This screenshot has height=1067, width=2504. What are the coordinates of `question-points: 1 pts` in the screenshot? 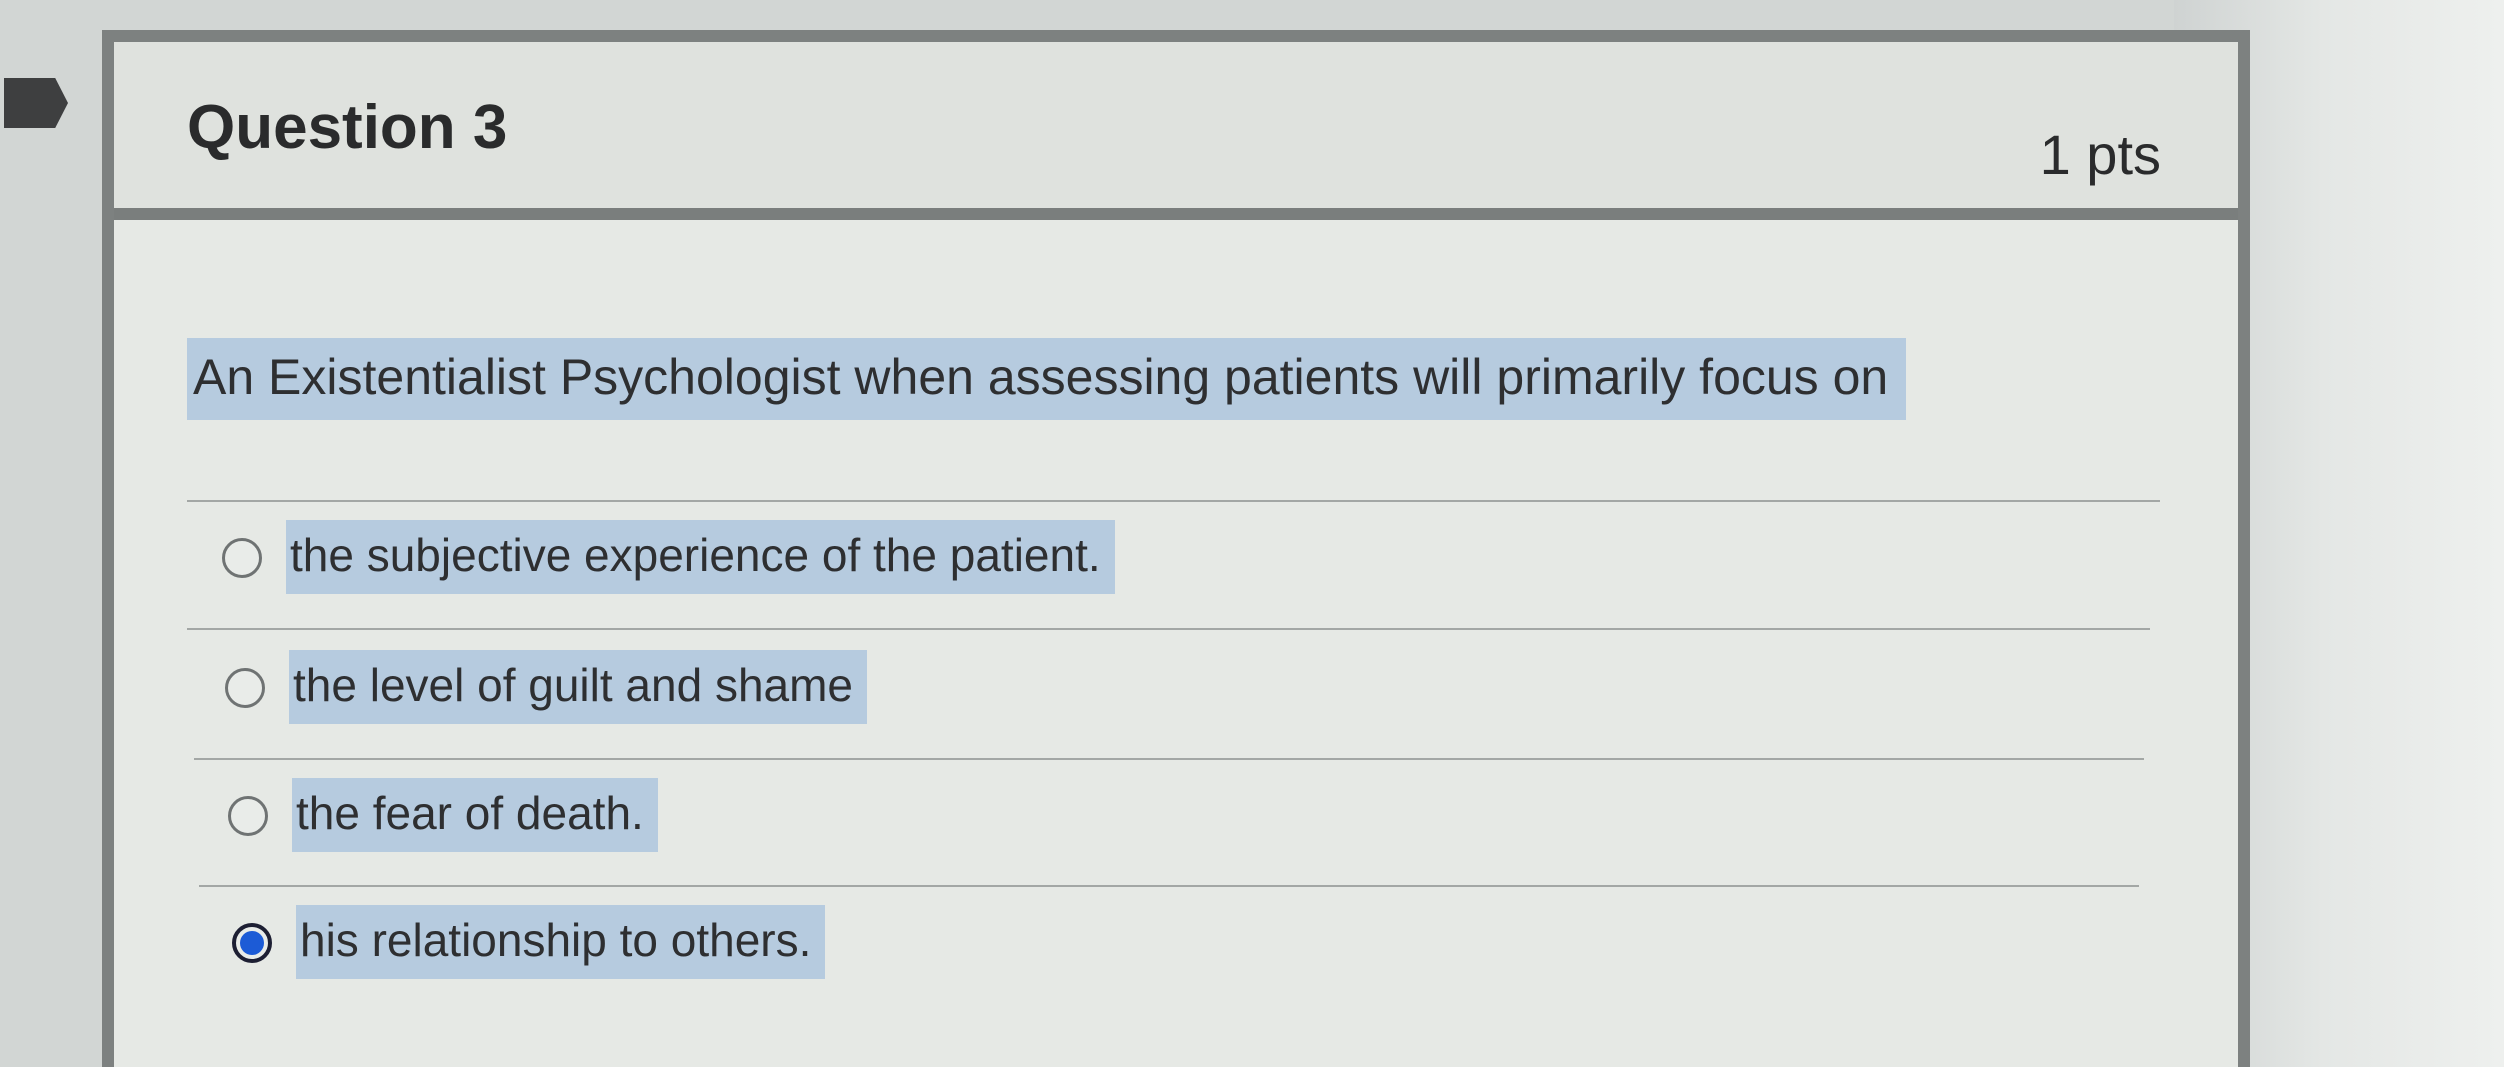 It's located at (2100, 154).